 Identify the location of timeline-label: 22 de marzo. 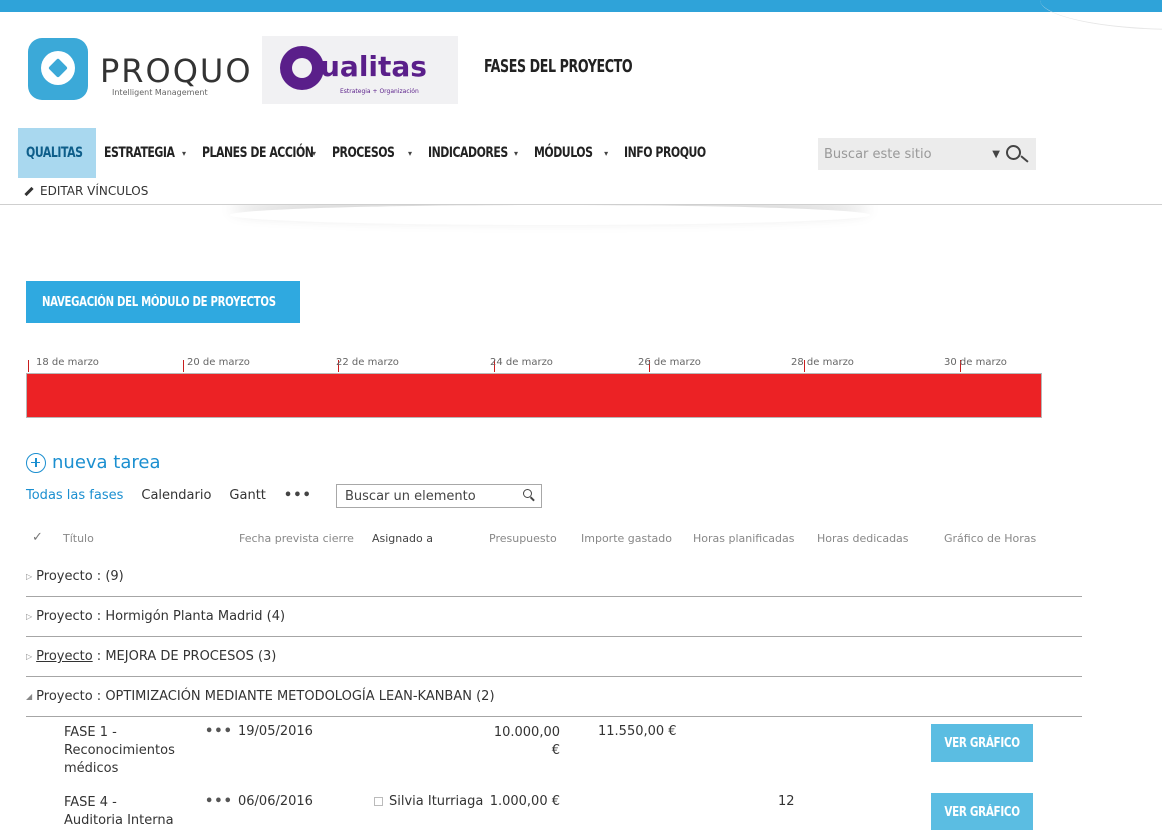
(367, 362).